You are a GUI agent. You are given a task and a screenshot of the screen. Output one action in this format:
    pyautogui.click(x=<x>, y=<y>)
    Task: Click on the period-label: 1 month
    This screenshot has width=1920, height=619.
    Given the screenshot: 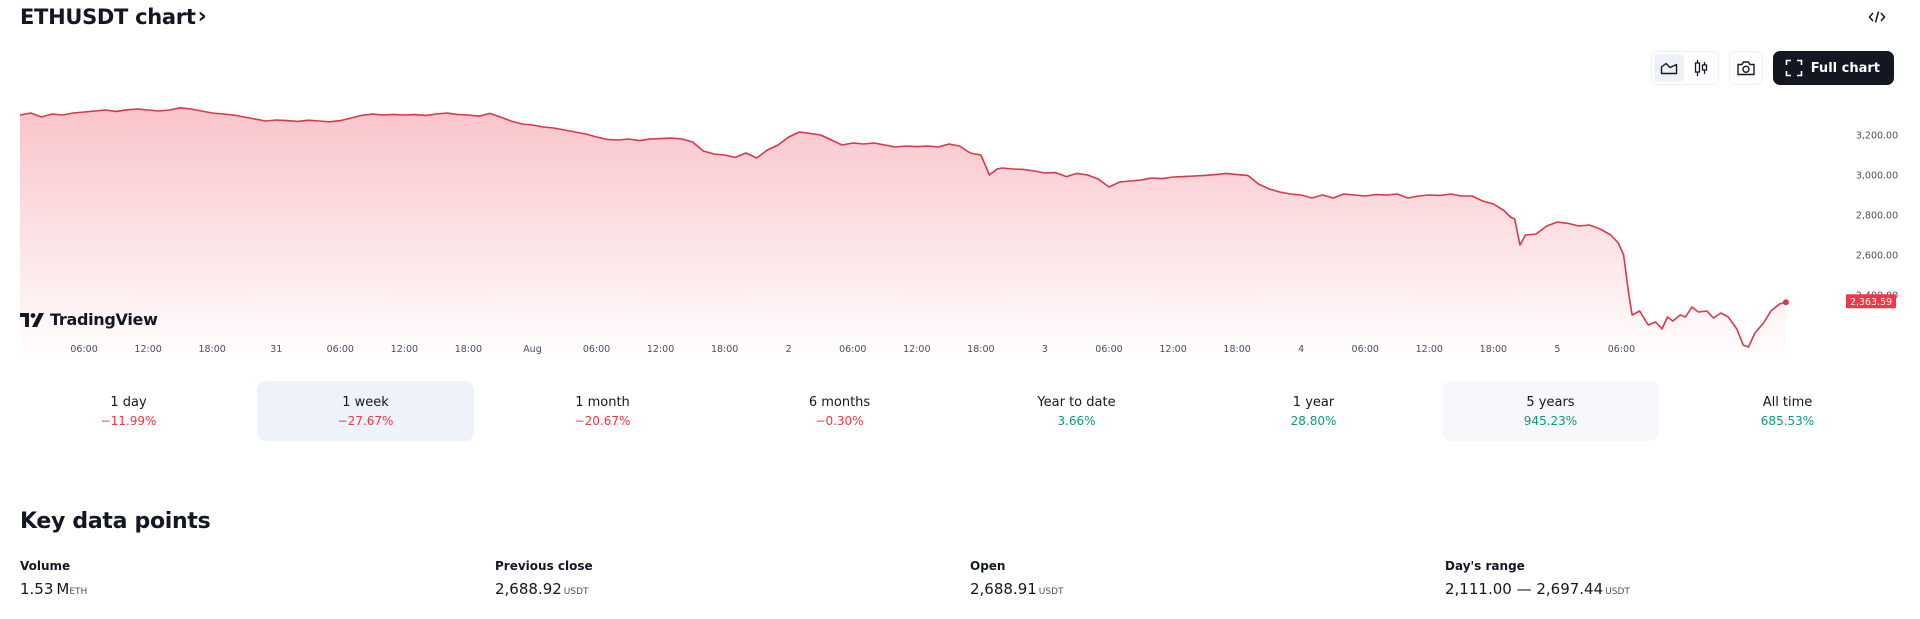 What is the action you would take?
    pyautogui.click(x=602, y=402)
    